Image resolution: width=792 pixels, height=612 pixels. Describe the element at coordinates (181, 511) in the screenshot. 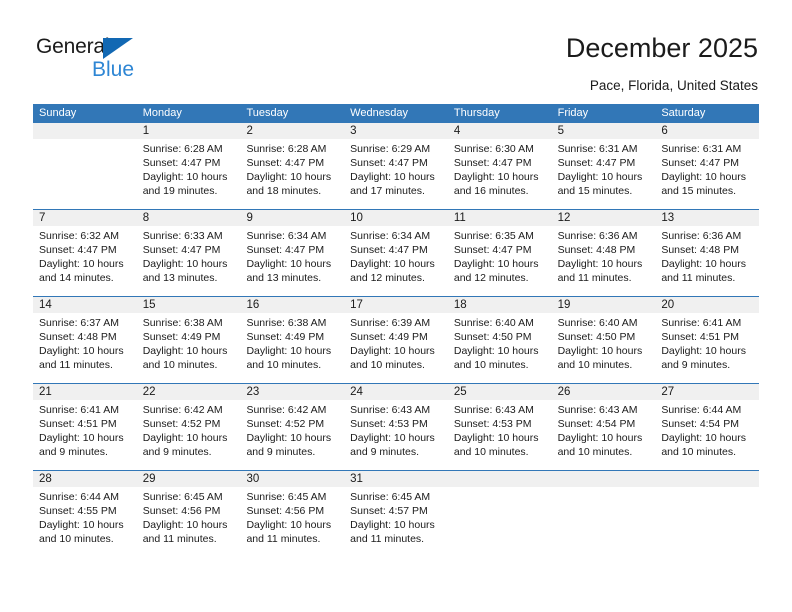

I see `sunset-text: Sunset: 4:56 PM` at that location.